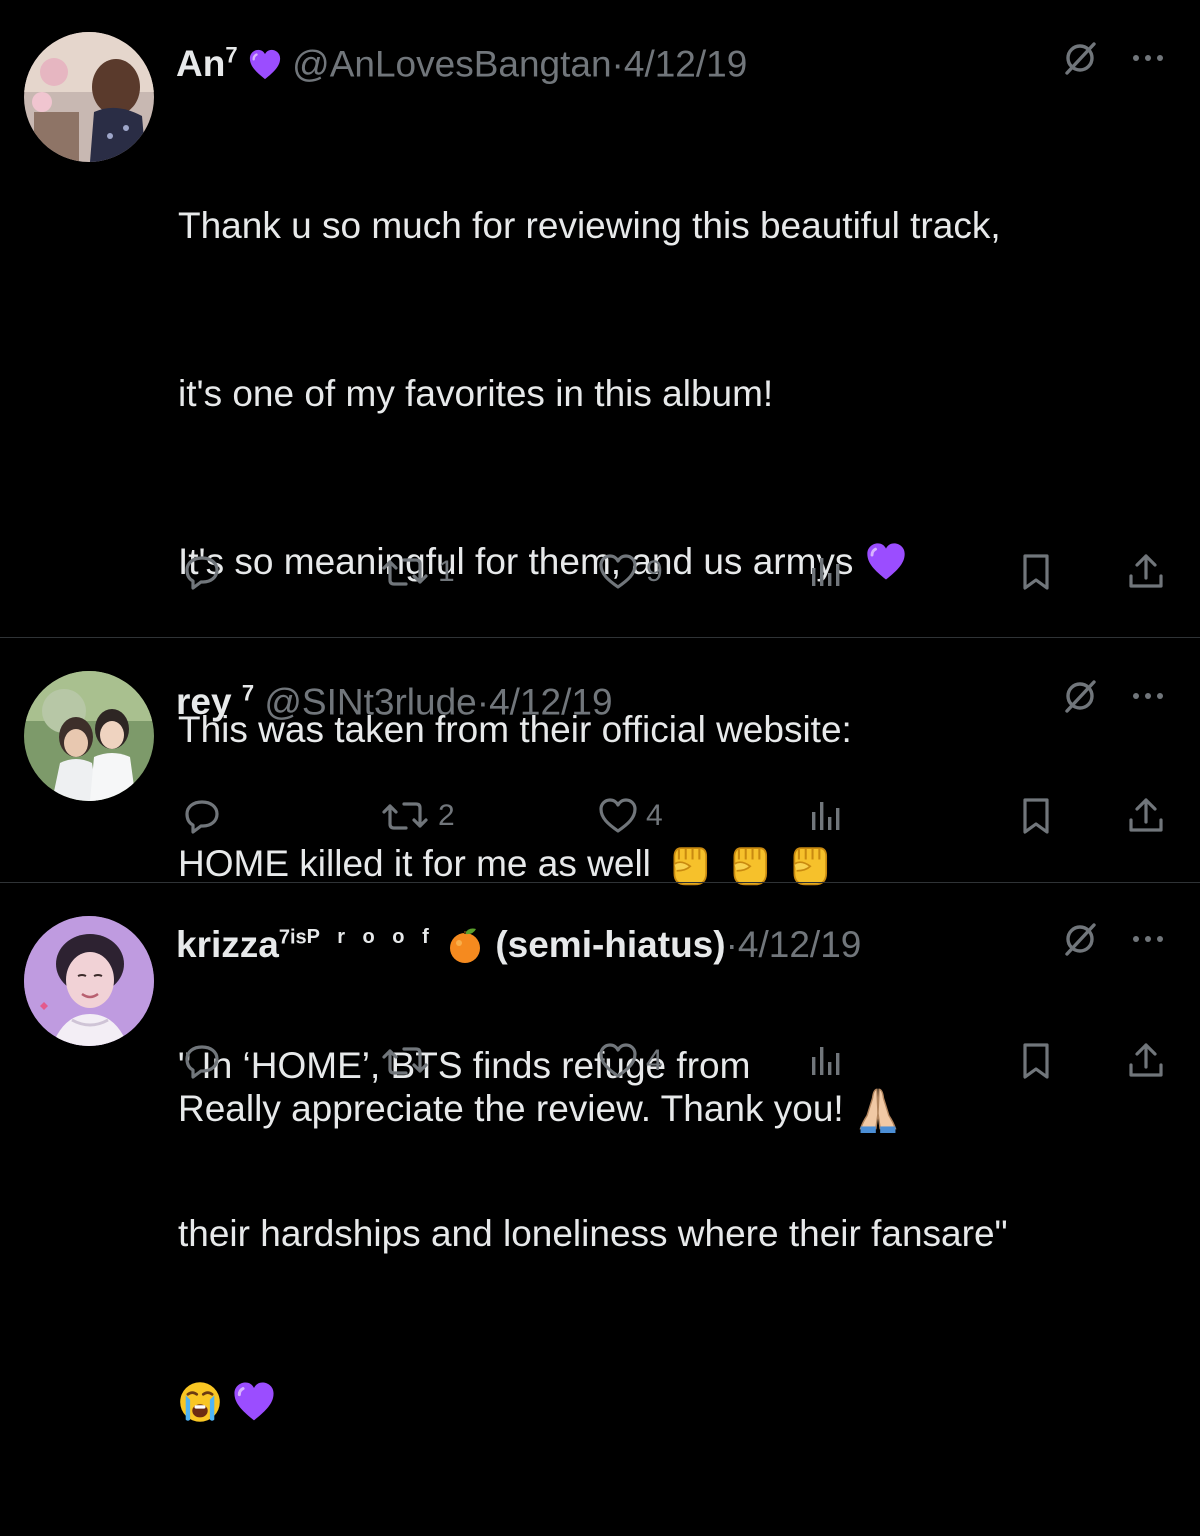  I want to click on retweet-button: 2, so click(417, 816).